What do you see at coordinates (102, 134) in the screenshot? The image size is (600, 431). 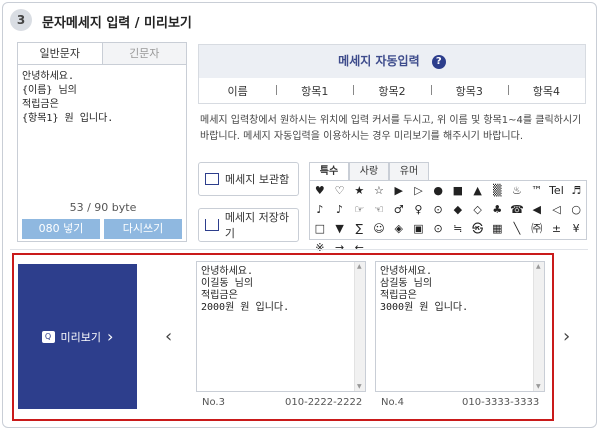 I see `message-textarea: 안녕하세요. {이름} 님의 적립금은 {항목1} 원 입니다.` at bounding box center [102, 134].